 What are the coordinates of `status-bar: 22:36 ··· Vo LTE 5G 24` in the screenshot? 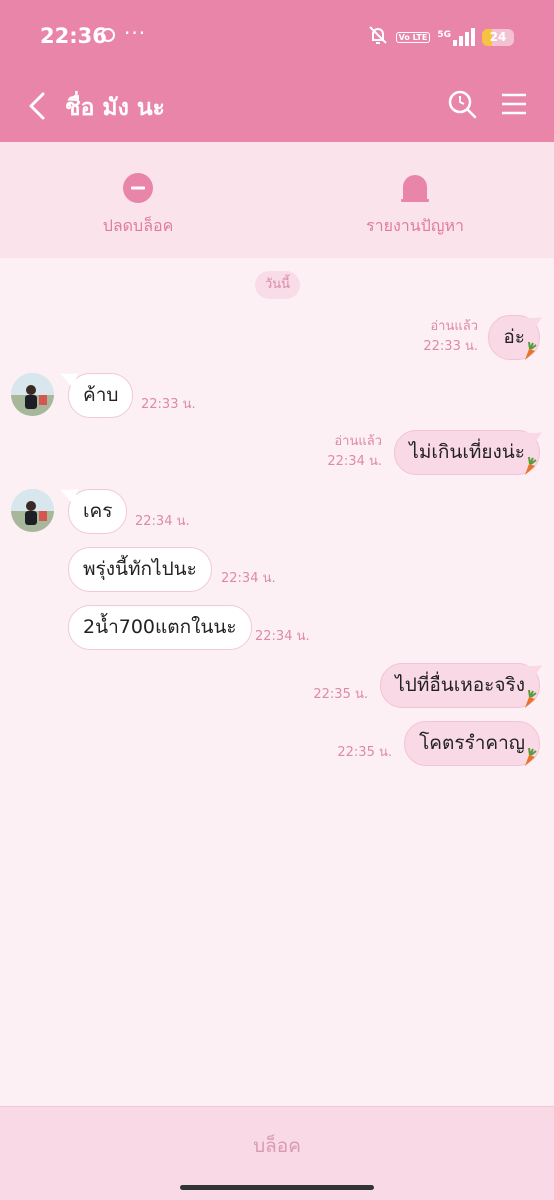 It's located at (277, 35).